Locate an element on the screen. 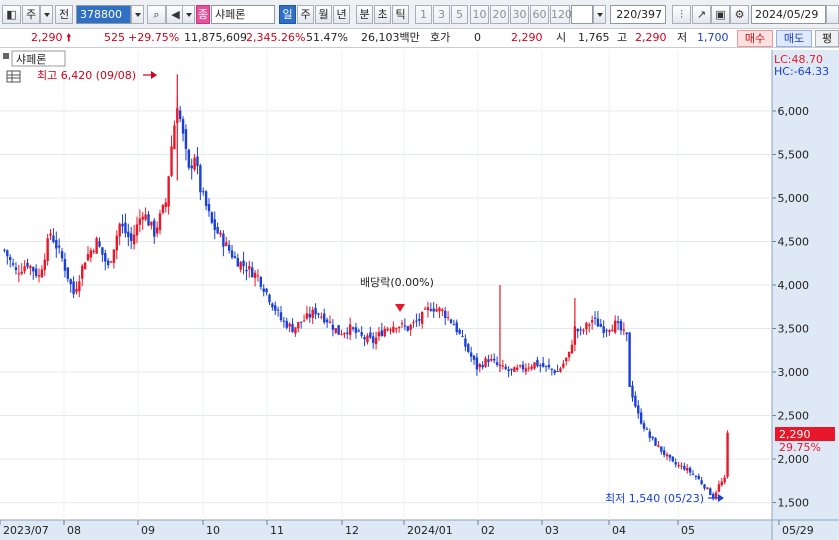  interval-120-button: 120 is located at coordinates (561, 14).